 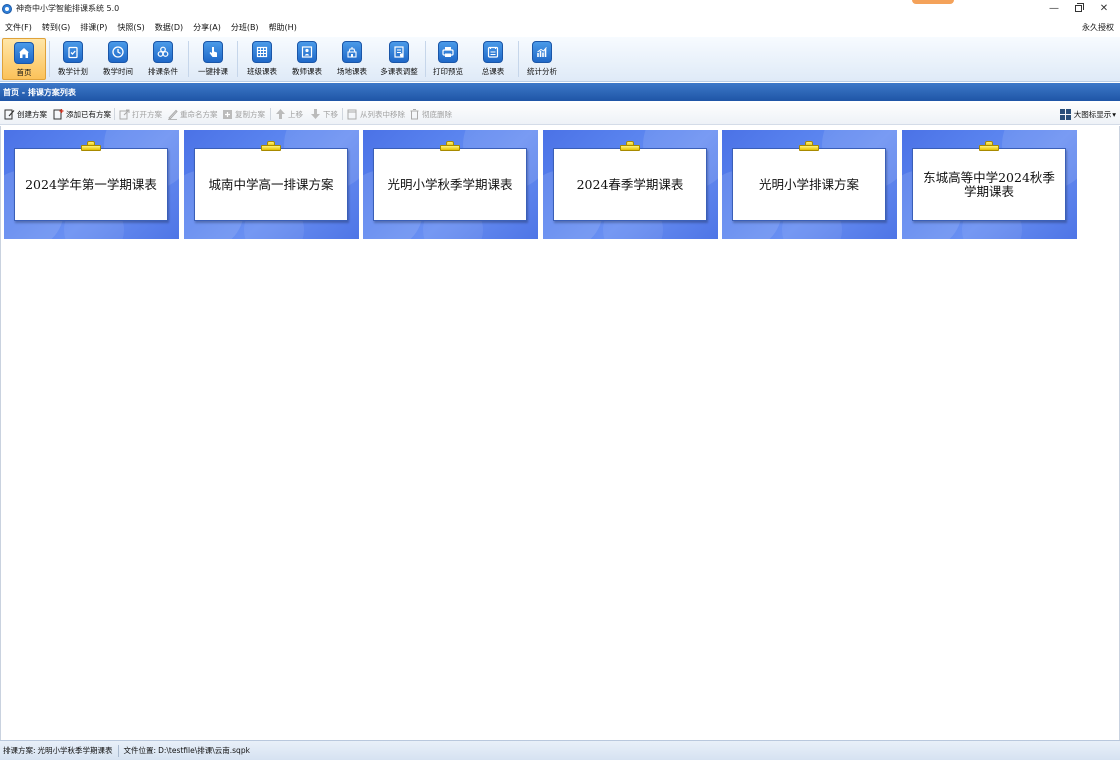 I want to click on pencil-icon, so click(x=172, y=114).